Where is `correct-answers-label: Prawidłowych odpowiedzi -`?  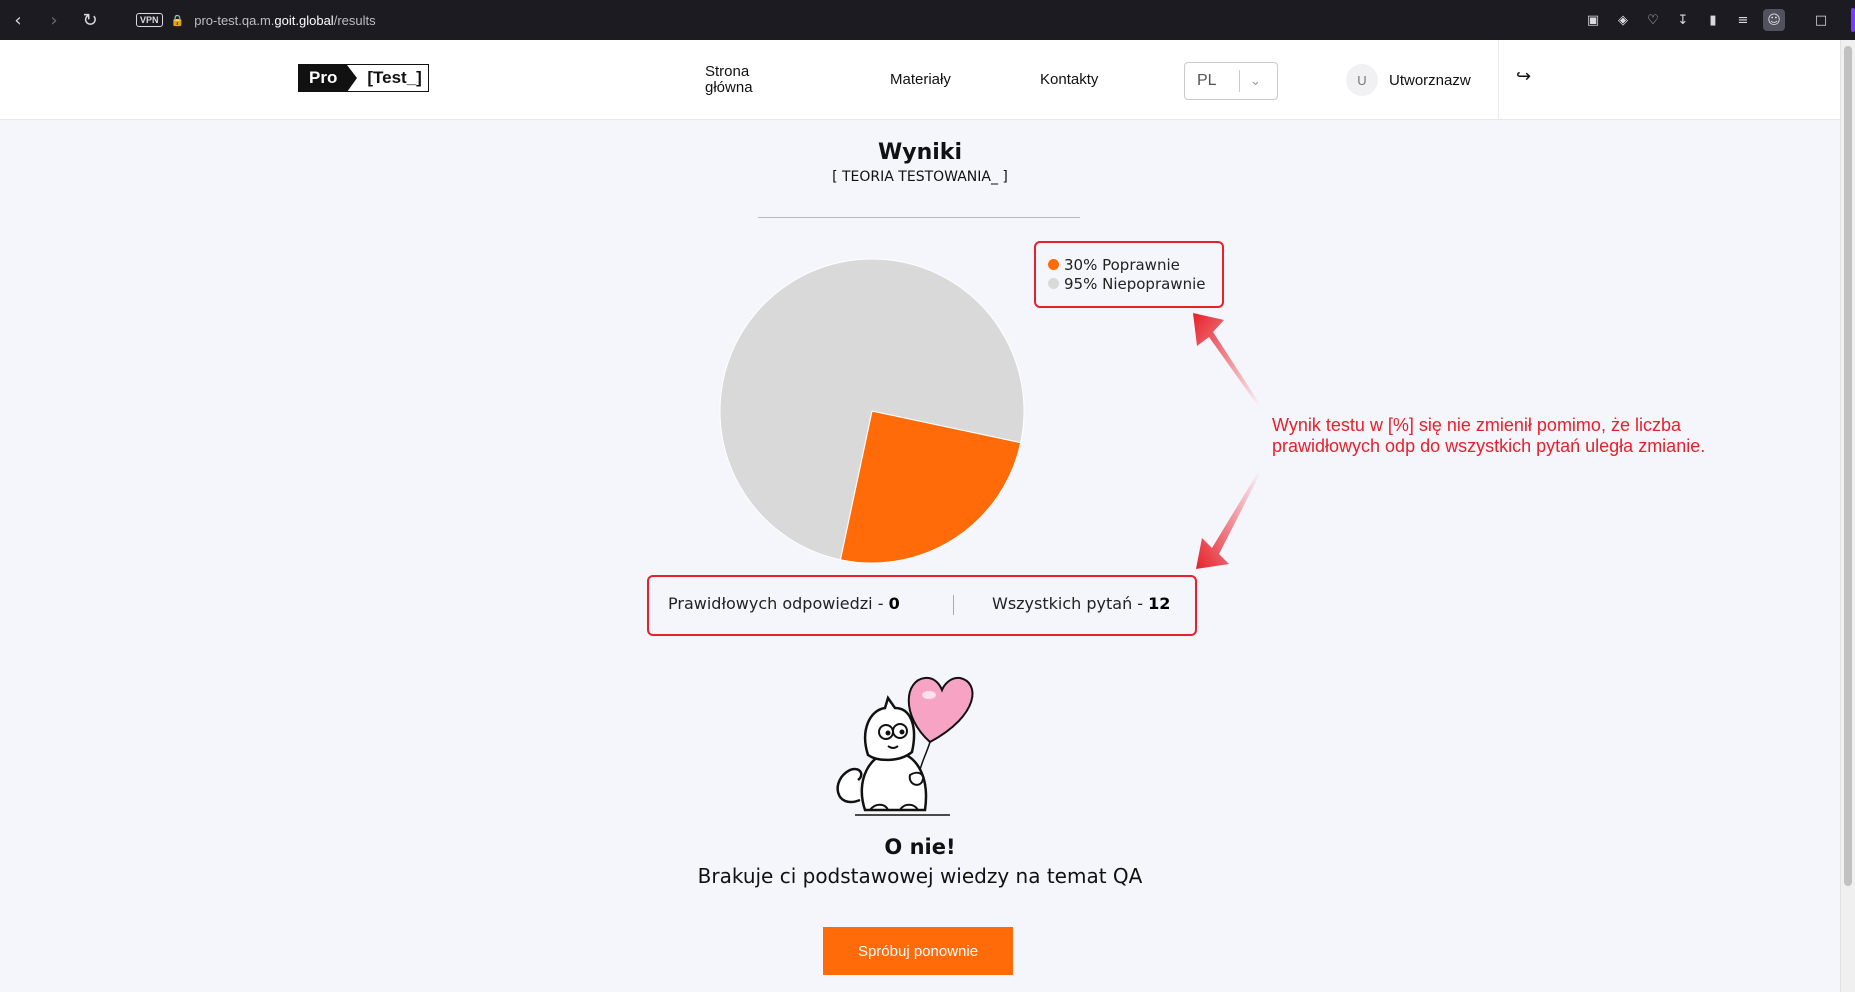 correct-answers-label: Prawidłowych odpowiedzi - is located at coordinates (778, 603).